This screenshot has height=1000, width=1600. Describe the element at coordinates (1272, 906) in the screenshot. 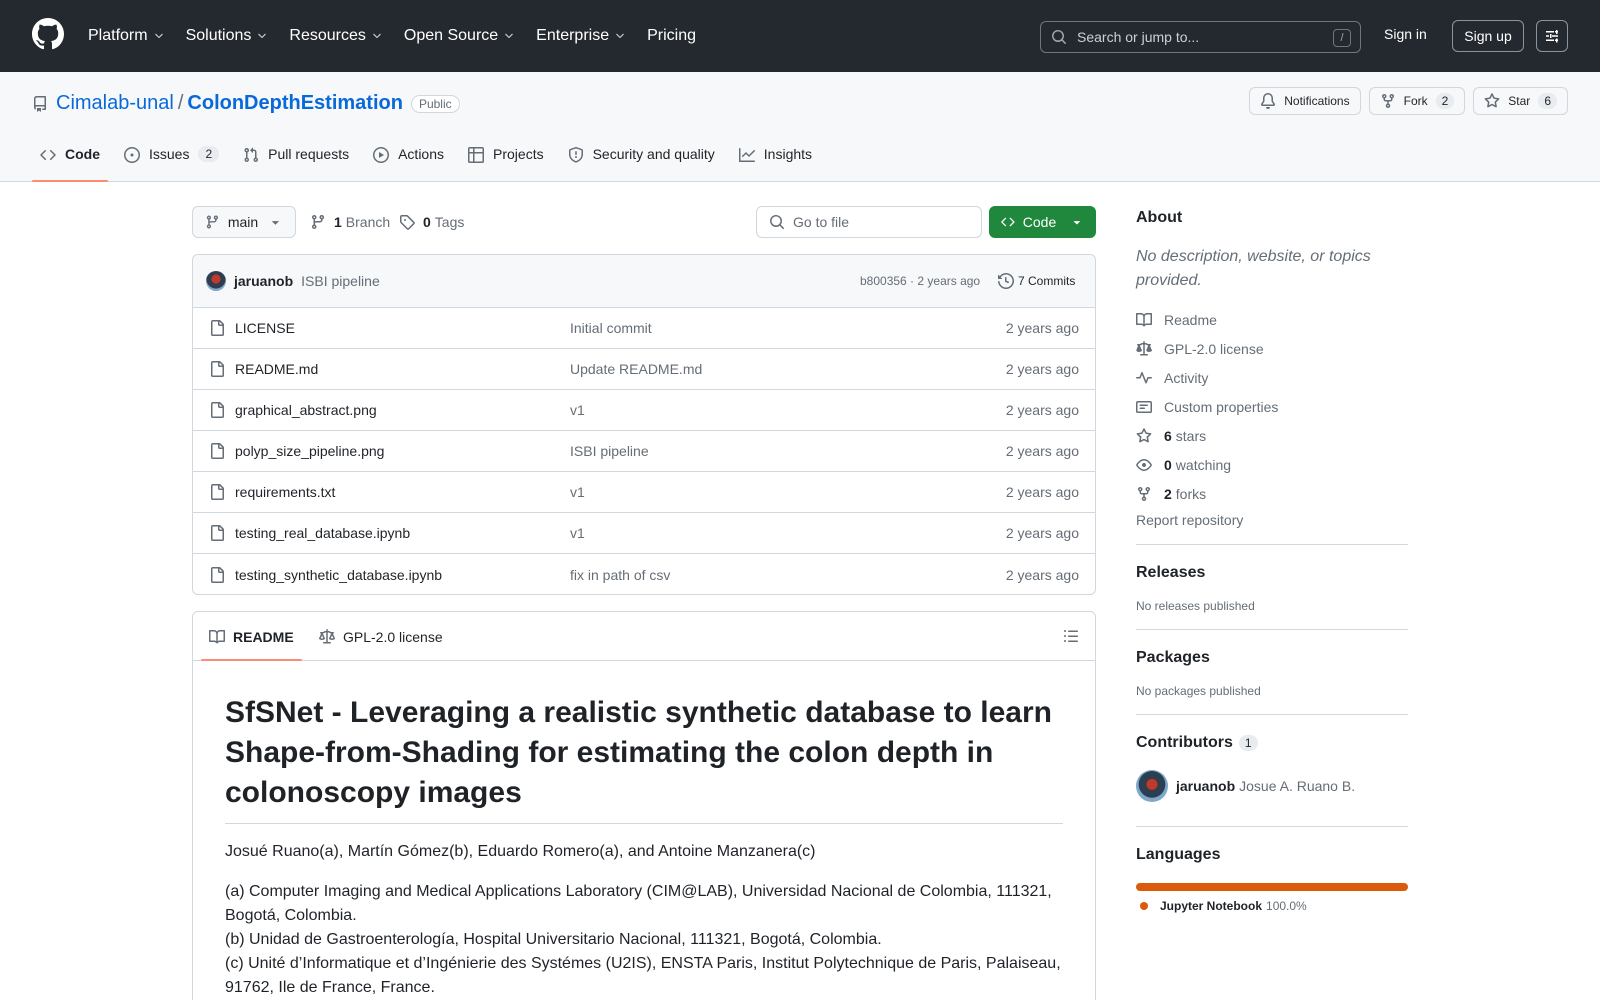

I see `language-item: Jupyter Notebook 100.0%` at that location.